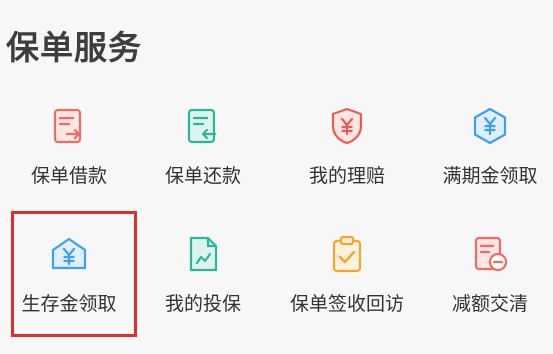  What do you see at coordinates (347, 275) in the screenshot?
I see `service-receipt-follow-up: 保单签收回访` at bounding box center [347, 275].